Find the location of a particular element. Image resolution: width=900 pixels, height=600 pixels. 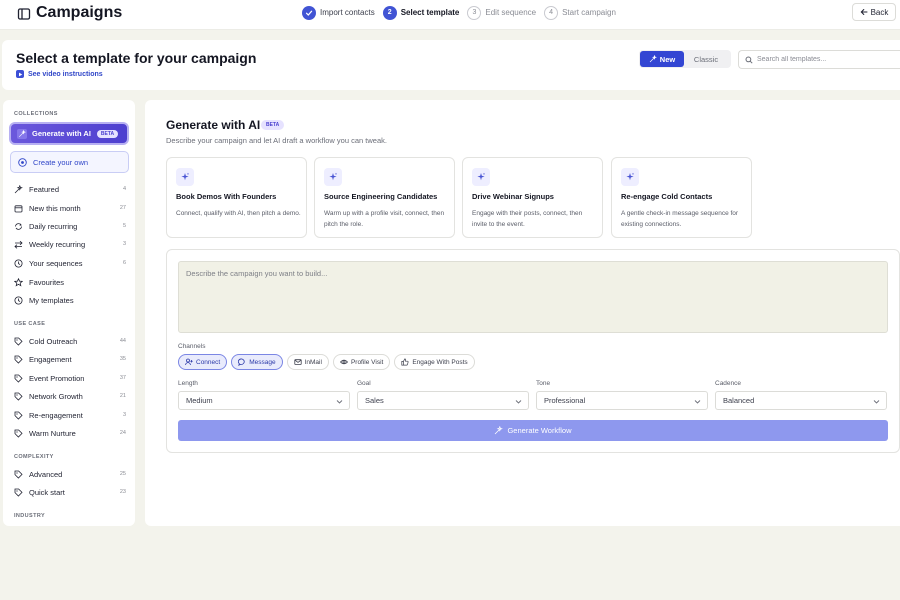

sidebar-item-cold-outreach: Cold Outreach 44 is located at coordinates (70, 341).